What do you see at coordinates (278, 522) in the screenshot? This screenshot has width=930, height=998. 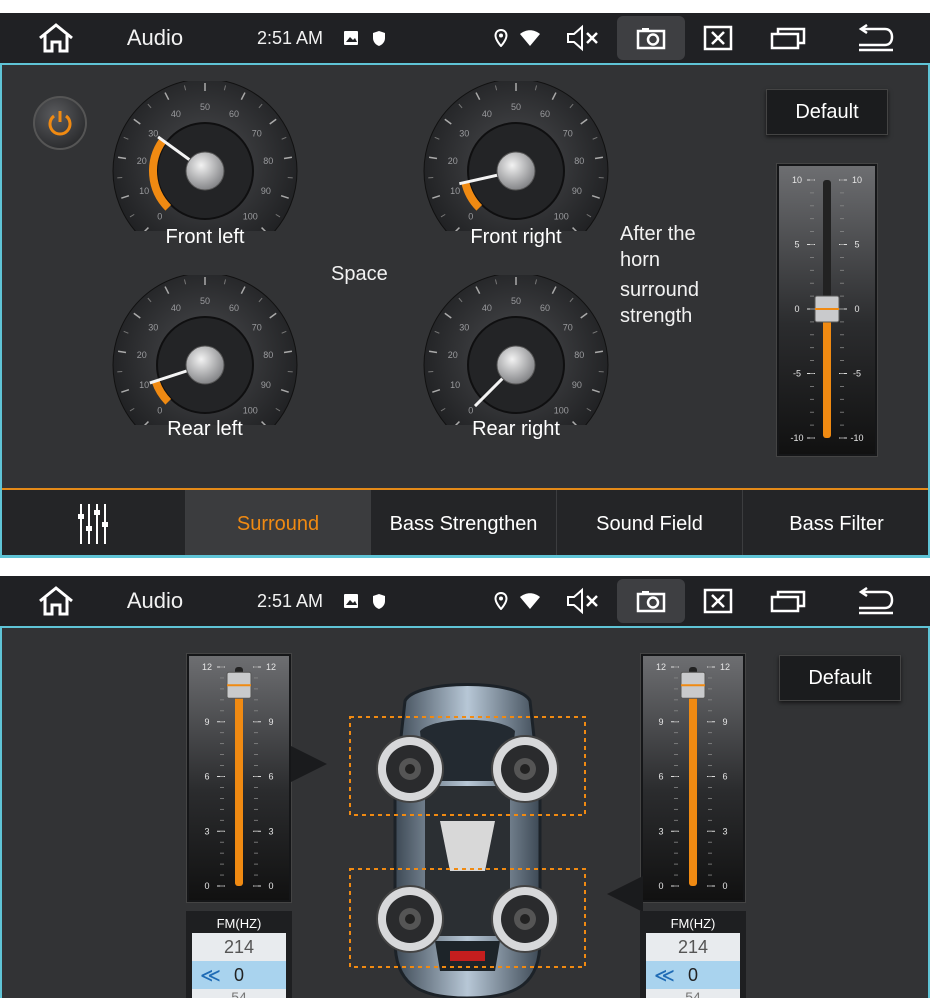 I see `tab-surround: Surround` at bounding box center [278, 522].